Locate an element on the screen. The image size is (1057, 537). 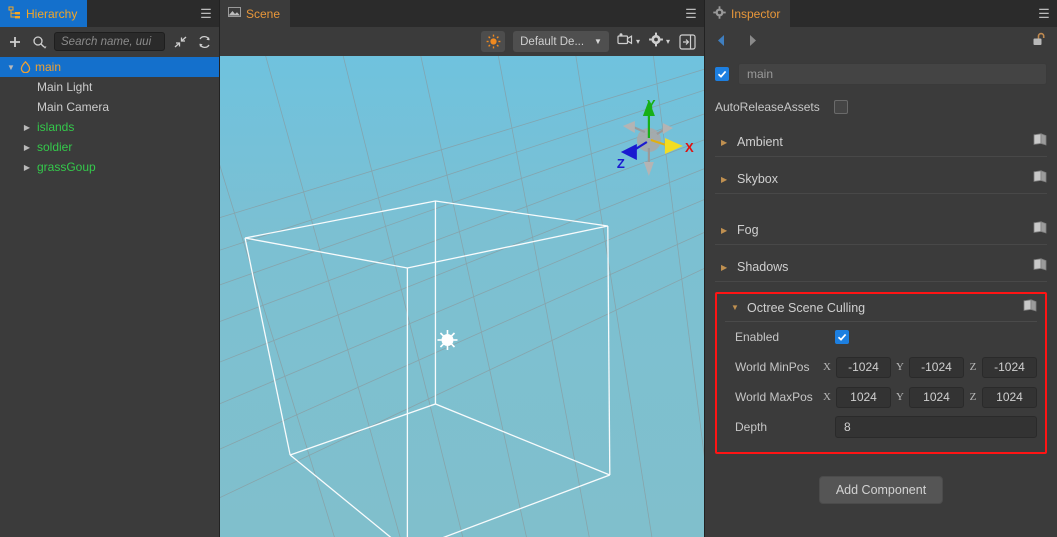
axis-z-label: Z is located at coordinates (973, 397).